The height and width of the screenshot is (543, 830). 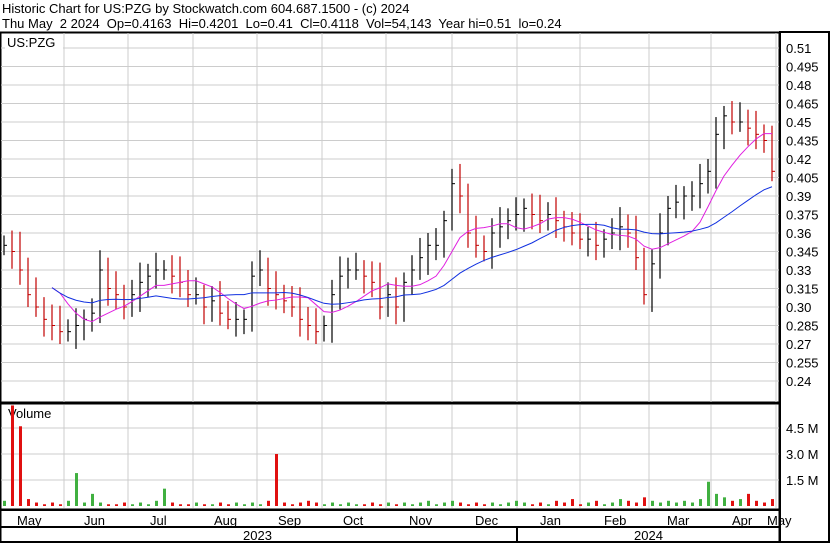 What do you see at coordinates (798, 196) in the screenshot?
I see `price-tick-label: 0.39` at bounding box center [798, 196].